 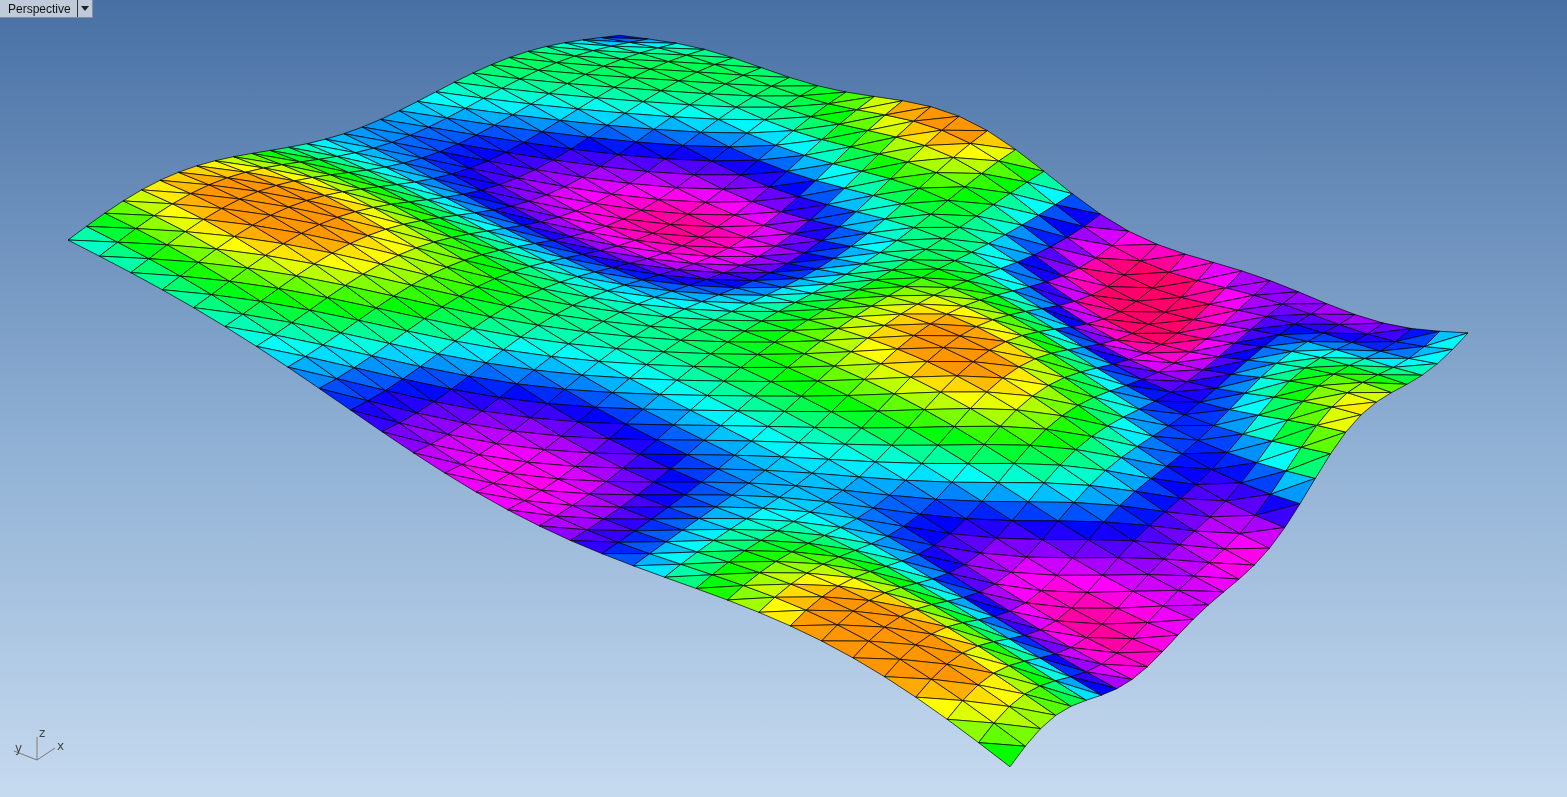 What do you see at coordinates (61, 746) in the screenshot?
I see `axis-label: x` at bounding box center [61, 746].